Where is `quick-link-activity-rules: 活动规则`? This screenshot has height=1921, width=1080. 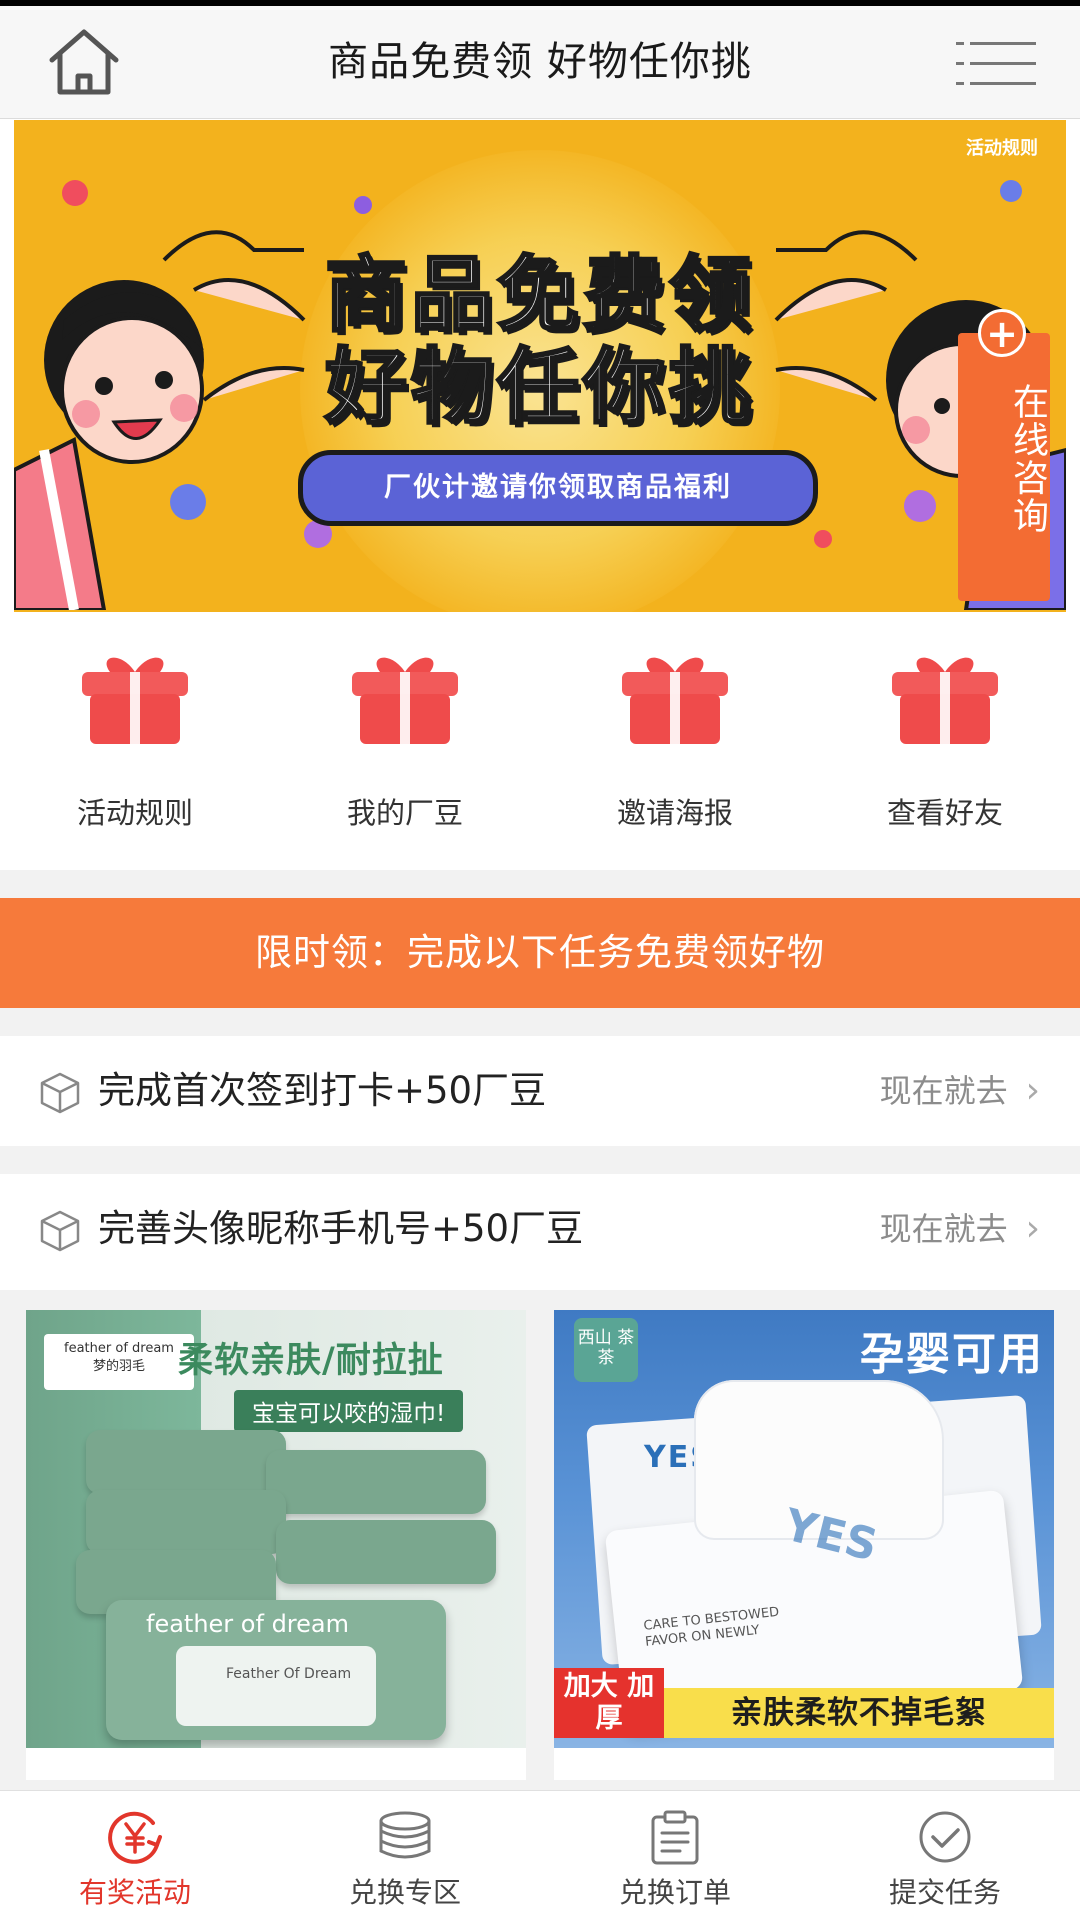 quick-link-activity-rules: 活动规则 is located at coordinates (135, 750).